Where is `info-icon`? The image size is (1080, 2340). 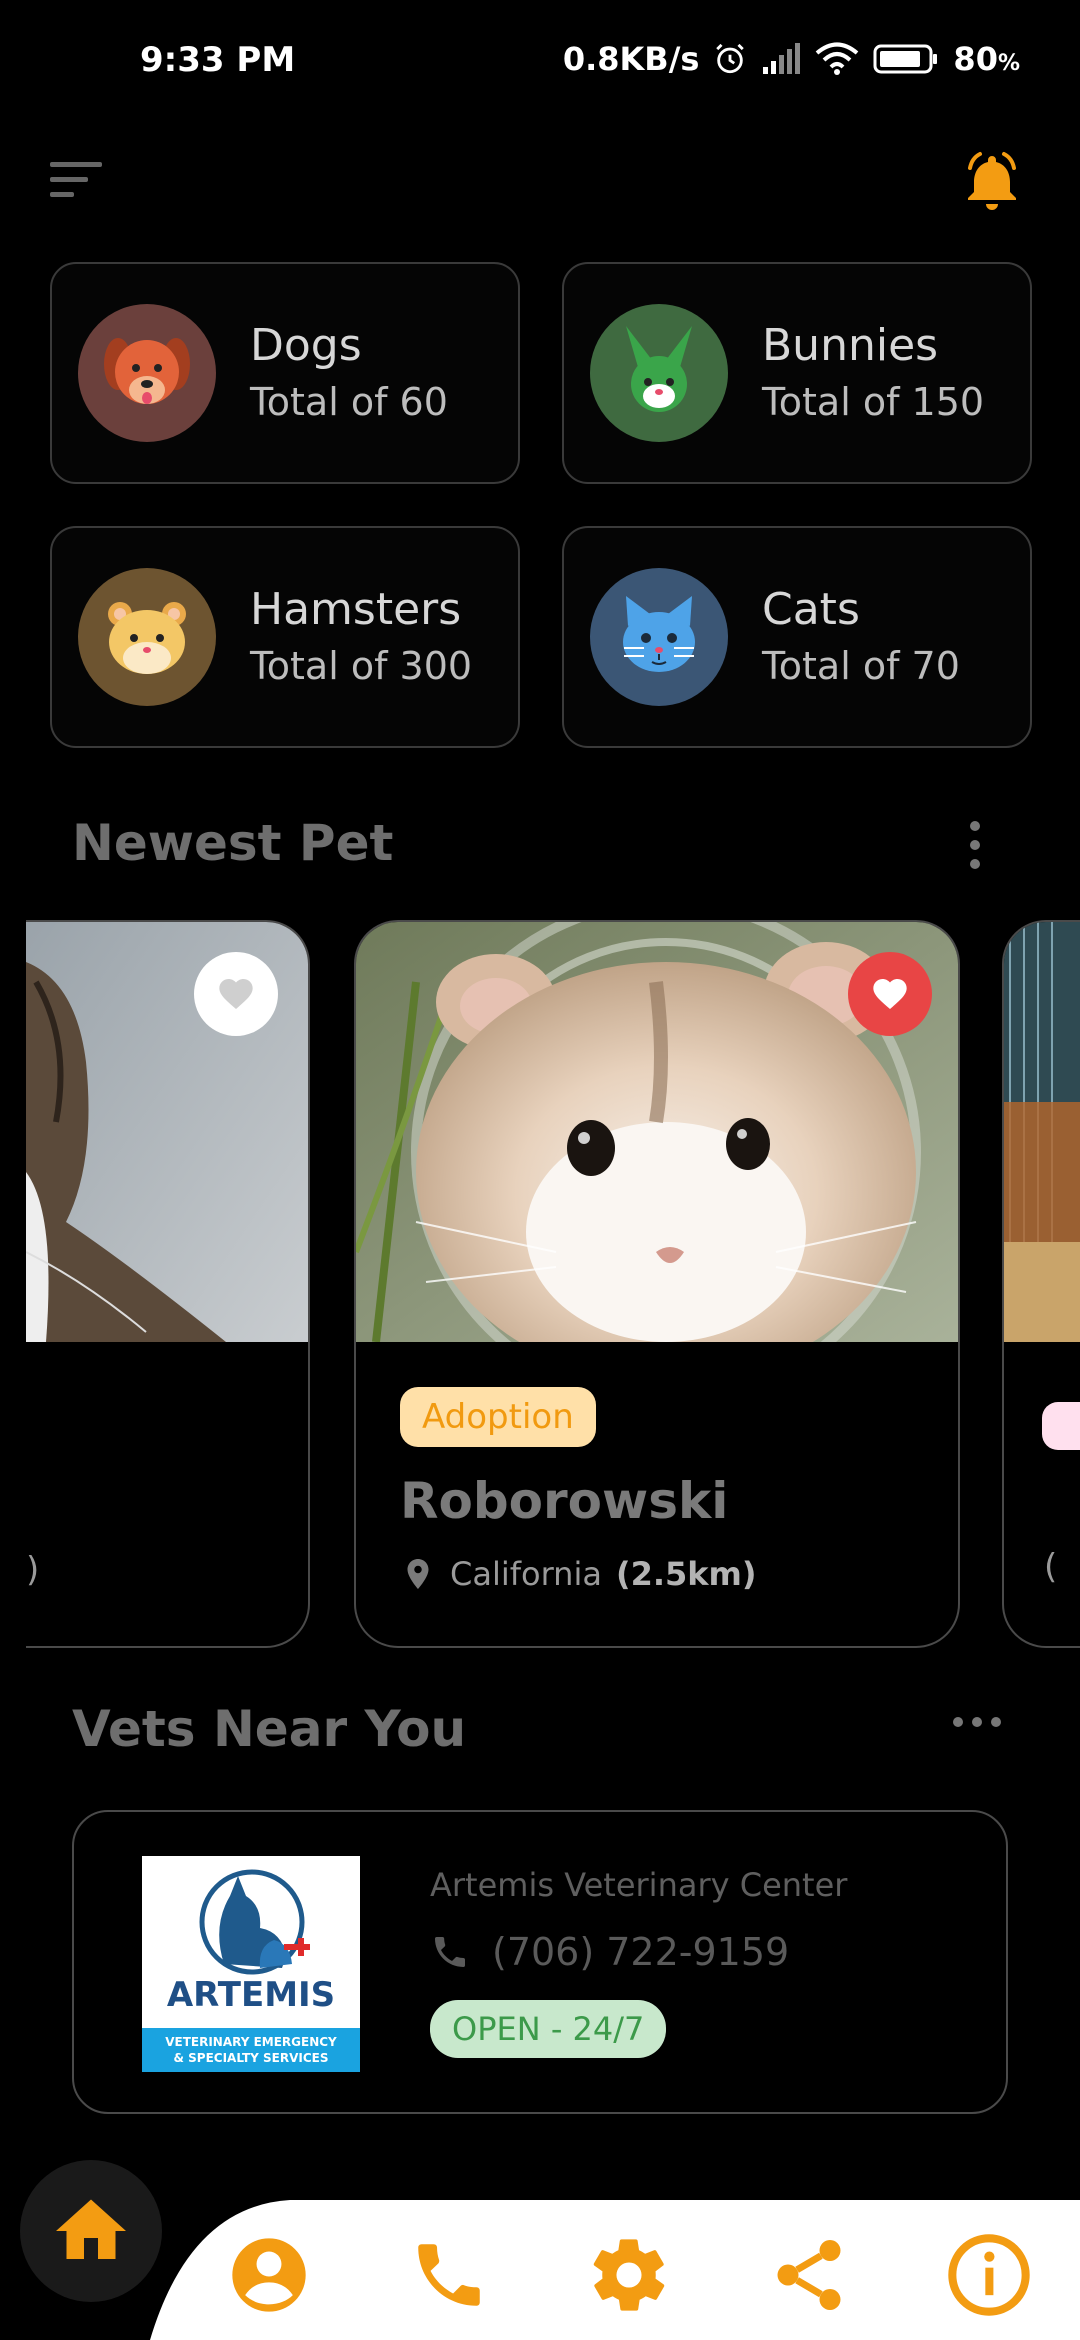 info-icon is located at coordinates (989, 2275).